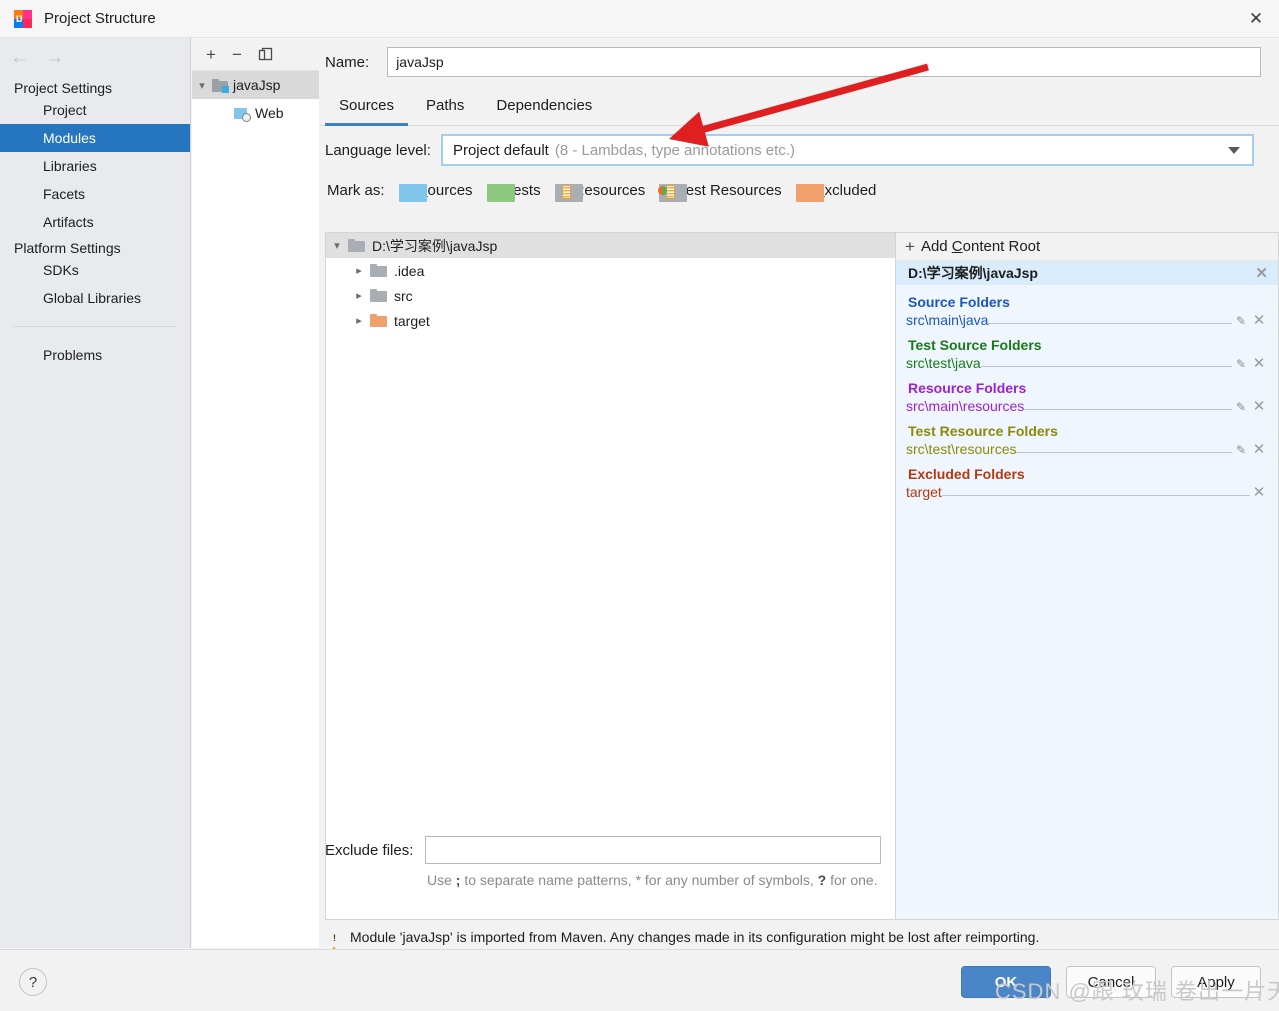 The height and width of the screenshot is (1011, 1279). I want to click on mark-as-tests-button: Tests, so click(513, 192).